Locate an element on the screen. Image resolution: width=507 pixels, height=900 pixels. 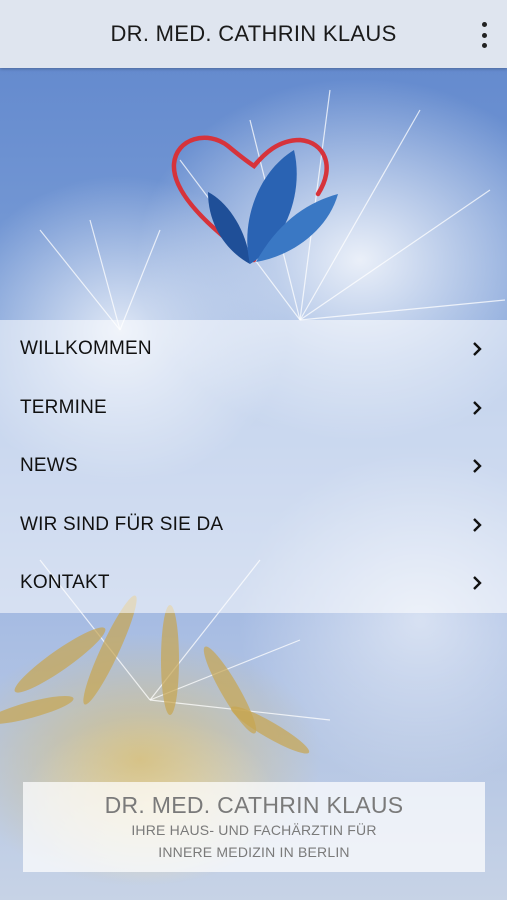
nav-item-news: NEWS is located at coordinates (253, 466).